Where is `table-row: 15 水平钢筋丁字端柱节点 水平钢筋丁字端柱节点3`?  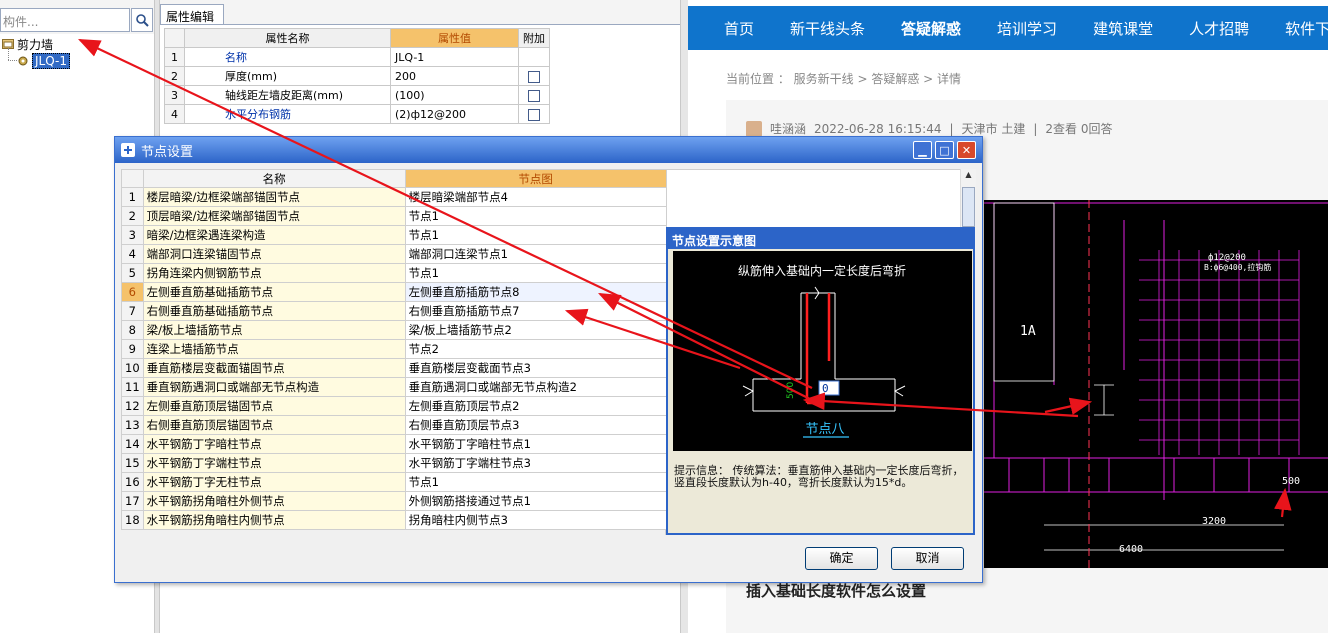
table-row: 15 水平钢筋丁字端柱节点 水平钢筋丁字端柱节点3 is located at coordinates (394, 463).